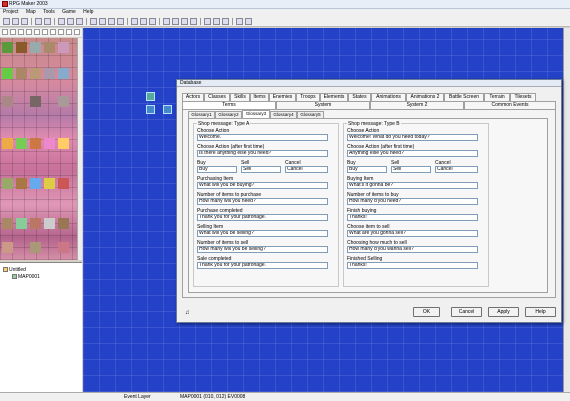 This screenshot has height=401, width=570. What do you see at coordinates (540, 312) in the screenshot?
I see `help-button: Help` at bounding box center [540, 312].